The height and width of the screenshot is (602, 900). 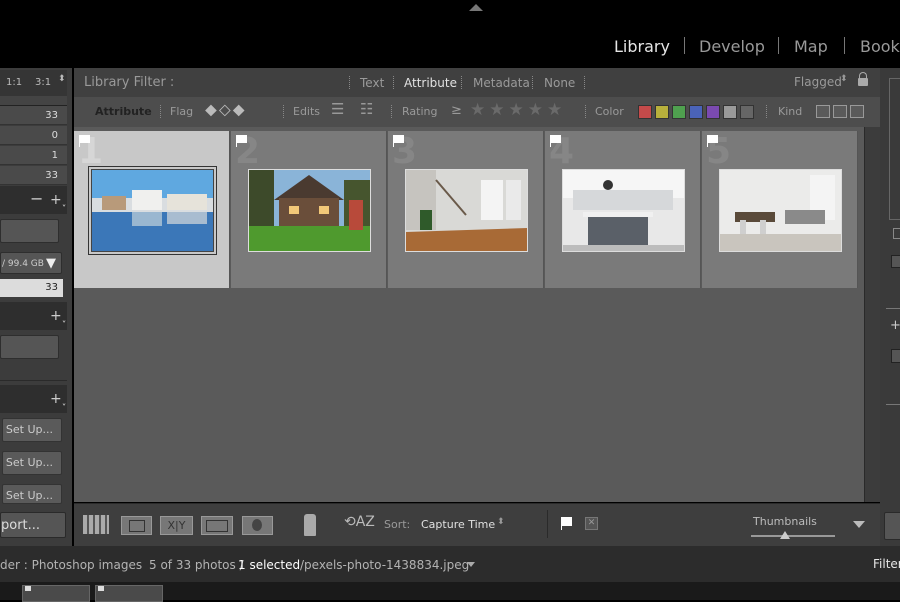 What do you see at coordinates (857, 111) in the screenshot?
I see `kind-video-icon` at bounding box center [857, 111].